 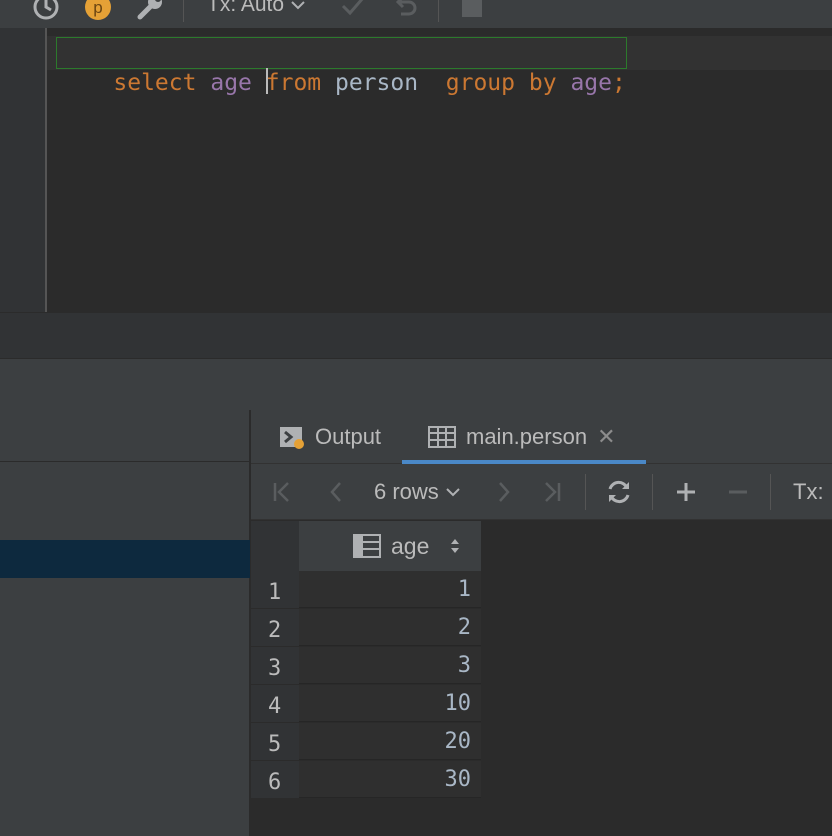 I want to click on cell-age: 30, so click(x=390, y=779).